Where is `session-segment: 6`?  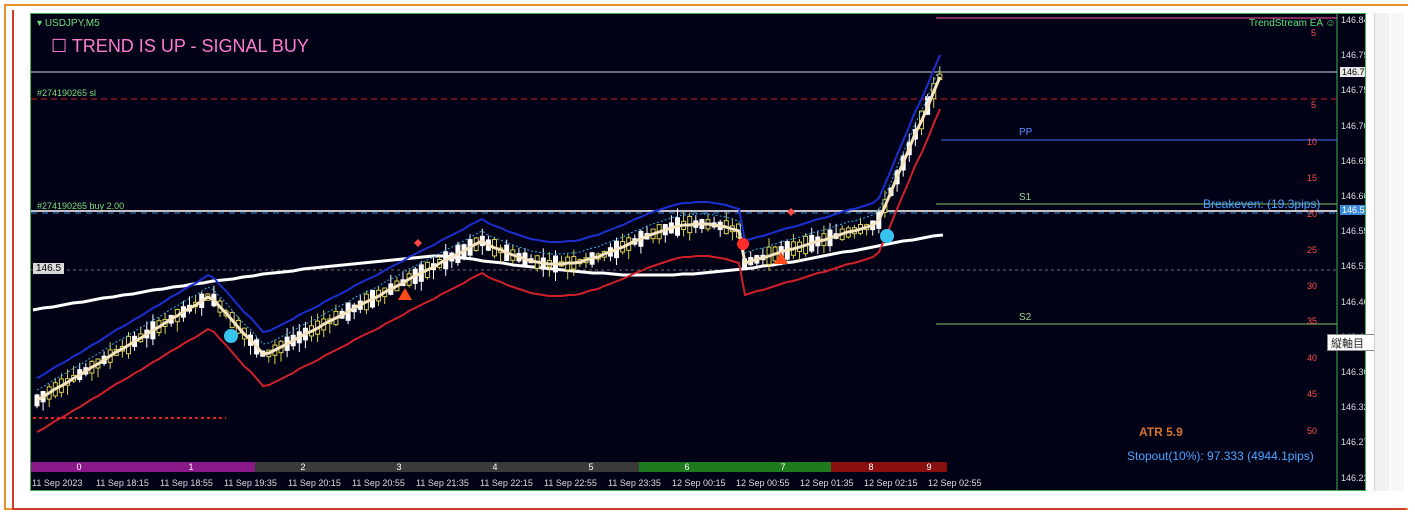 session-segment: 6 is located at coordinates (687, 467).